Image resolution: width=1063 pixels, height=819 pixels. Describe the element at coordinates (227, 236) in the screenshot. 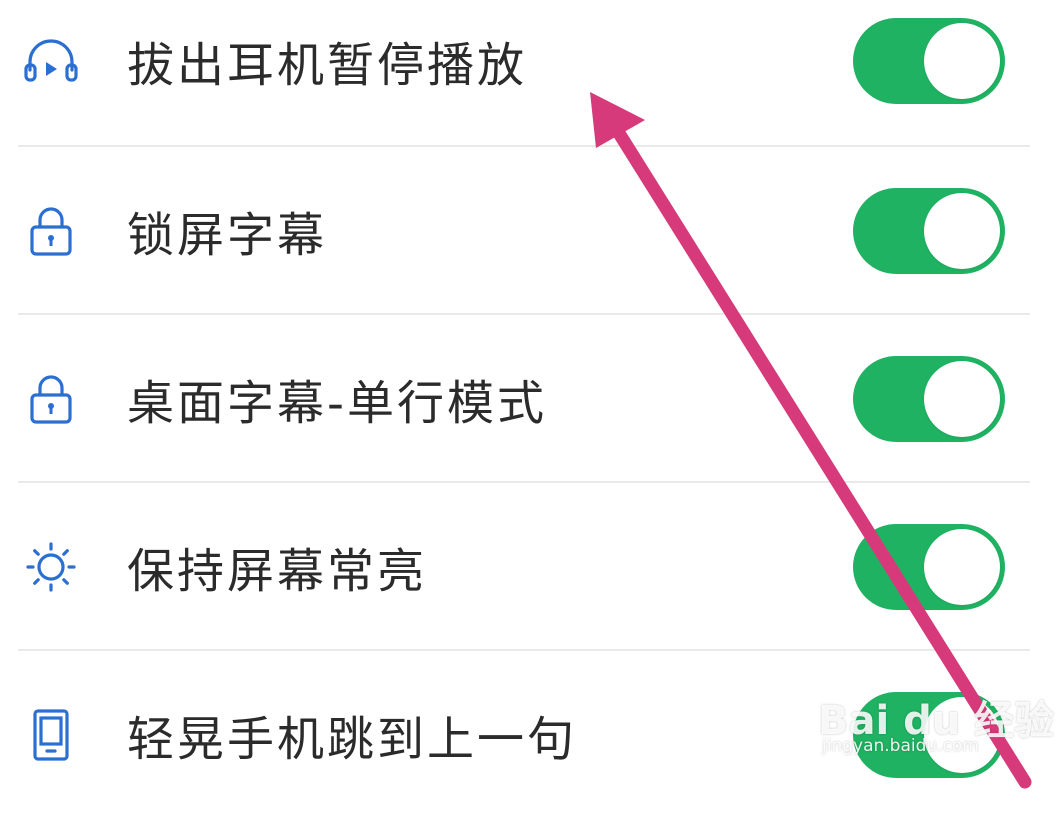

I see `setting-label: 锁屏字幕` at that location.